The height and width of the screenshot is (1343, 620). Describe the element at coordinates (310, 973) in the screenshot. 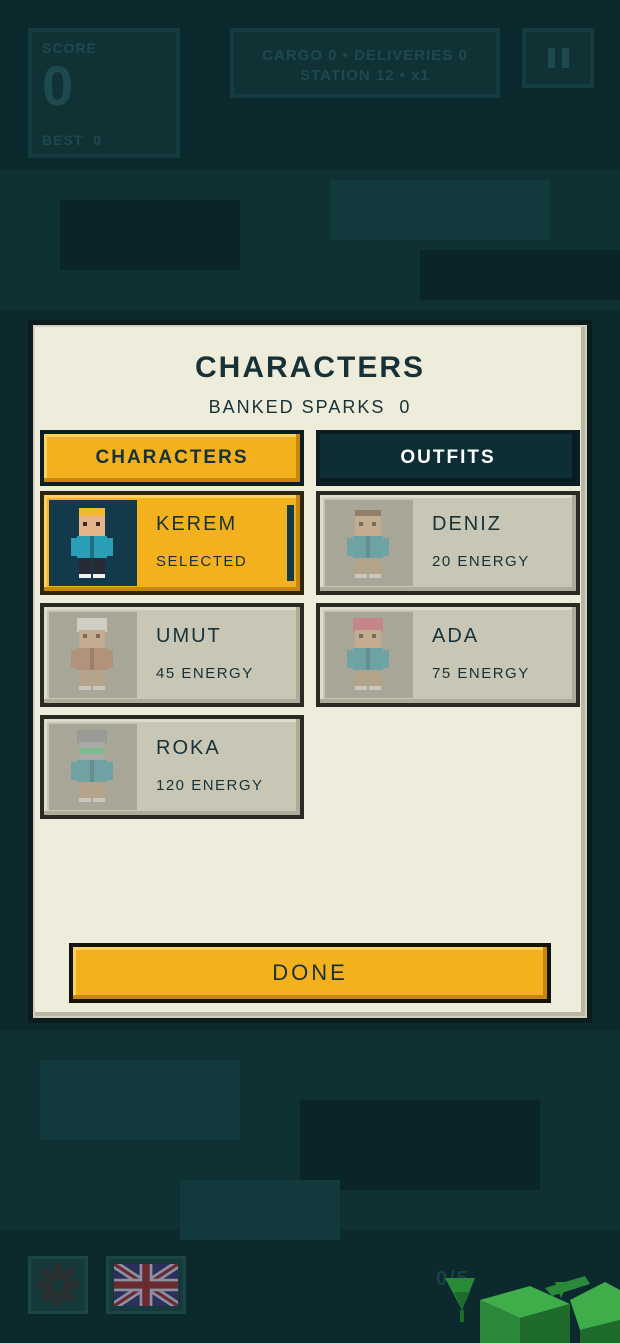

I see `done-button: DONE` at that location.